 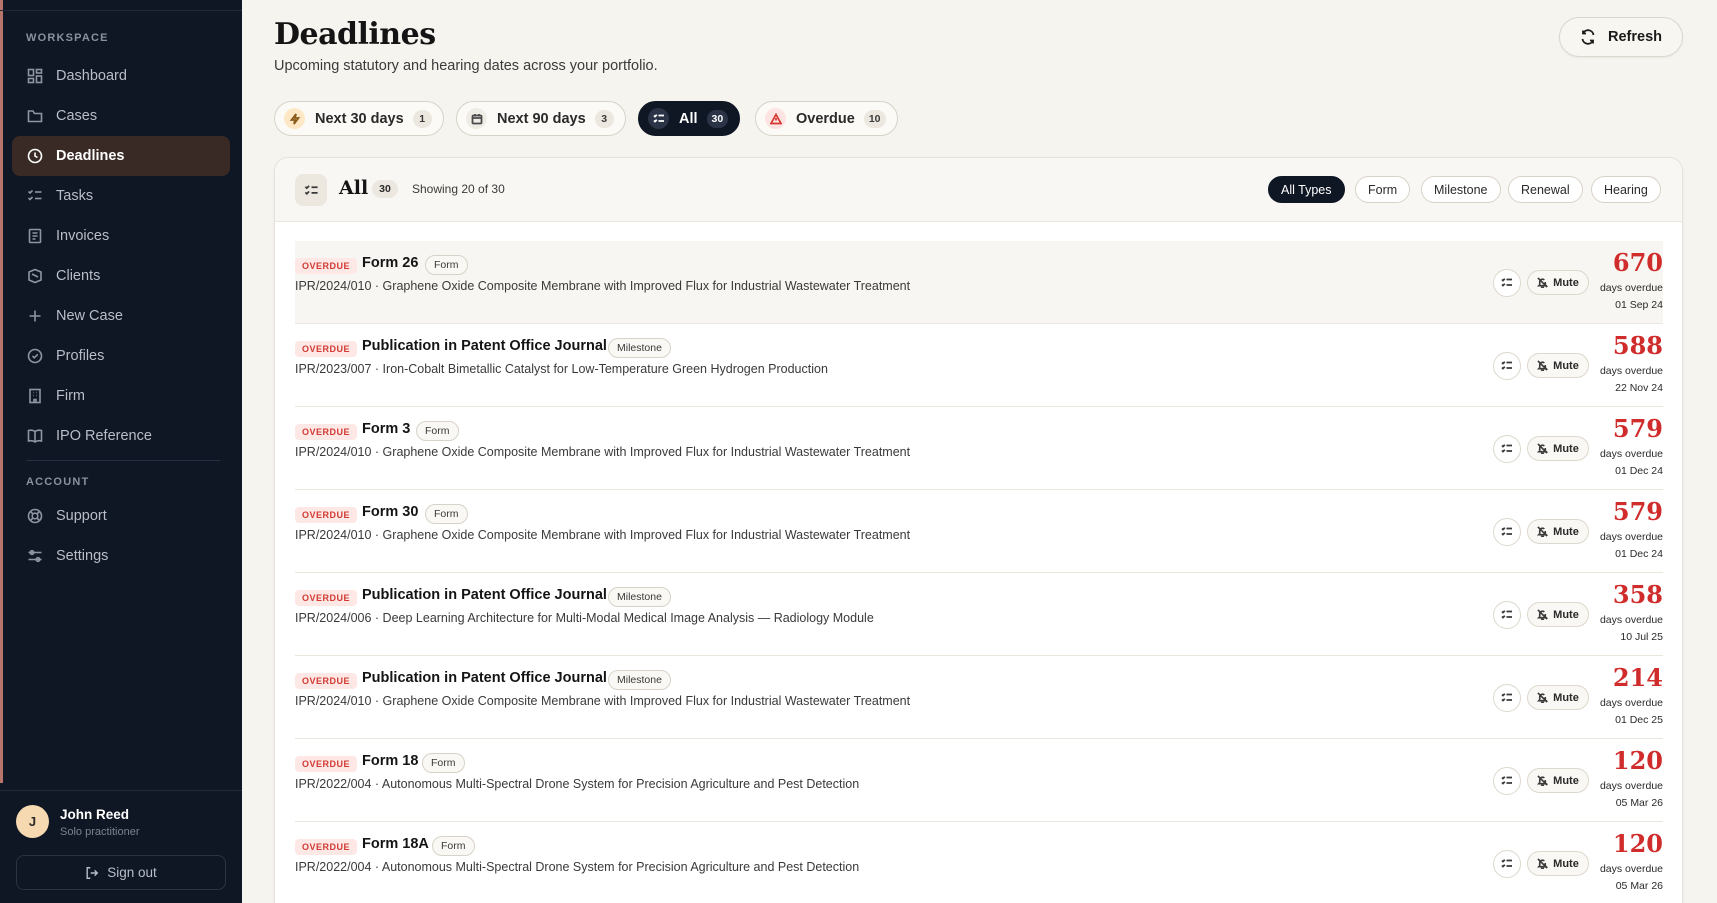 I want to click on days-overdue-count: 120, so click(x=1637, y=760).